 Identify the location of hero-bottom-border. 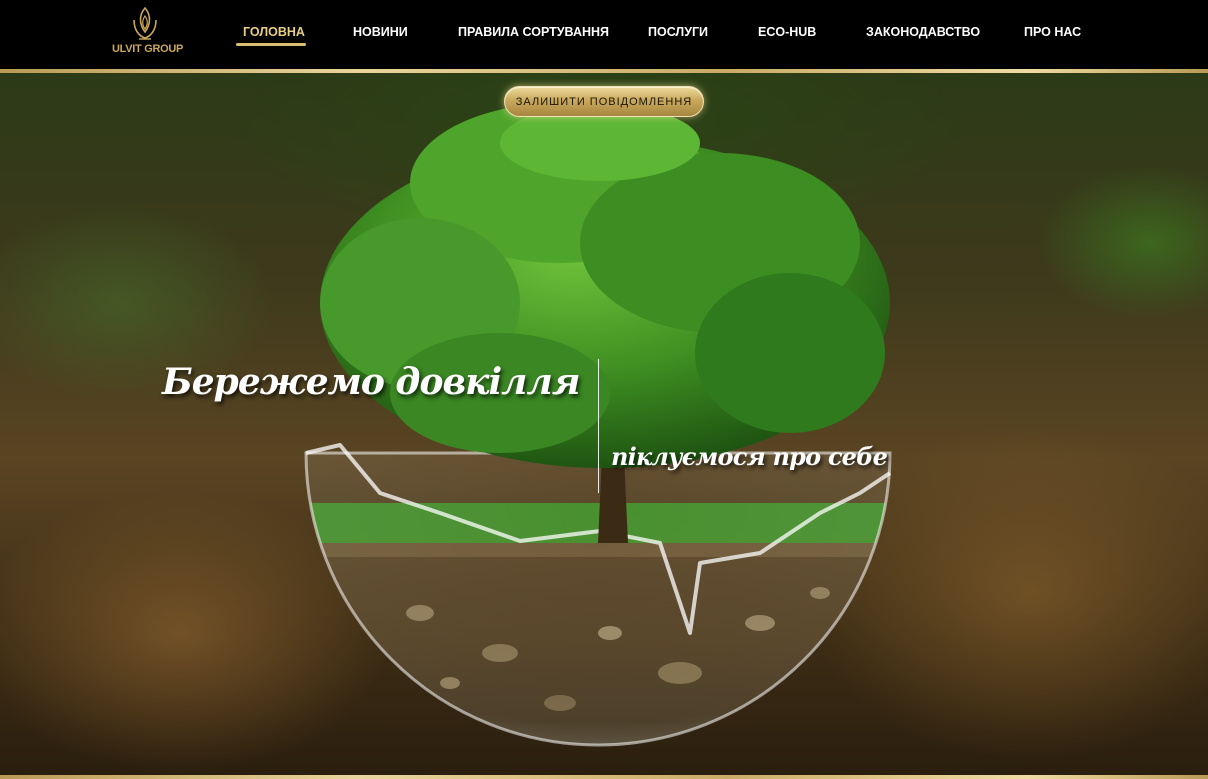
(604, 777).